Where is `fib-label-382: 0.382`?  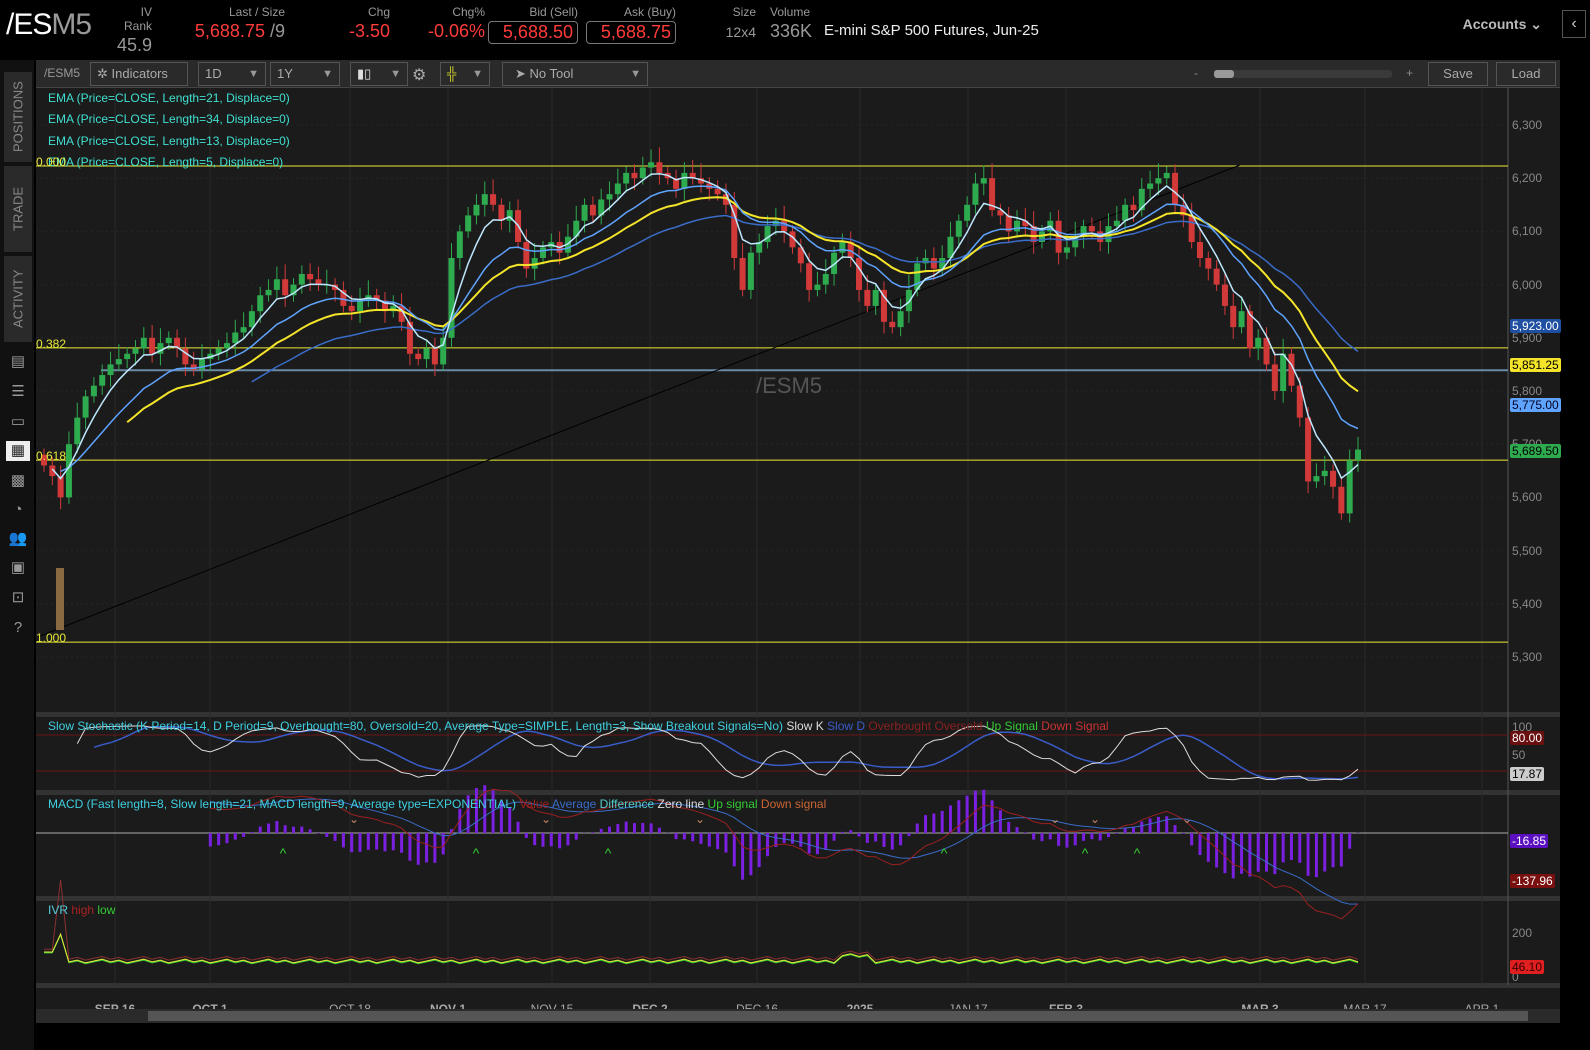
fib-label-382: 0.382 is located at coordinates (51, 344).